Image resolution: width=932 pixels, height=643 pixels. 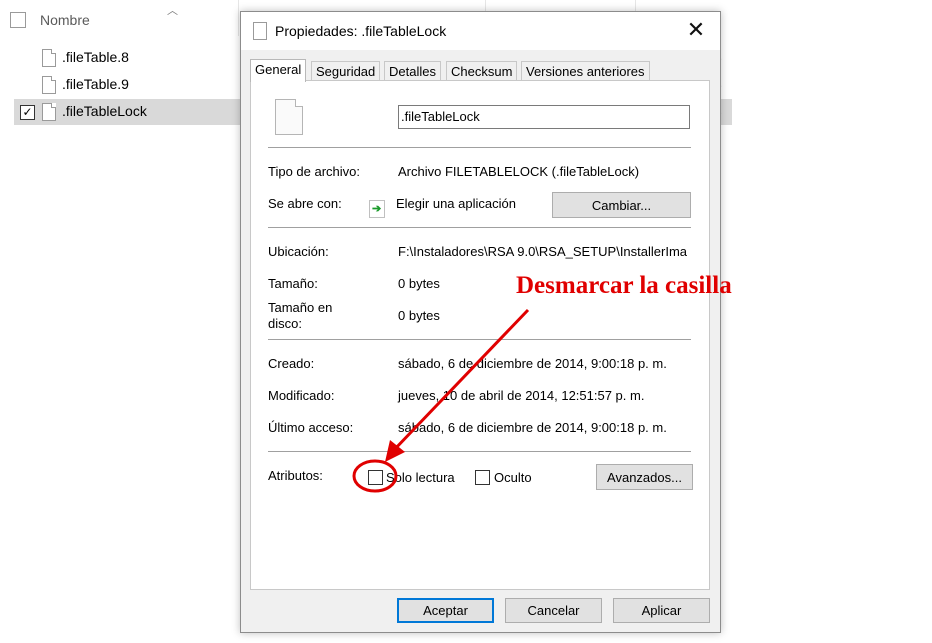 What do you see at coordinates (519, 171) in the screenshot?
I see `type-value: Archivo FILETABLELOCK (.fileTableLock)` at bounding box center [519, 171].